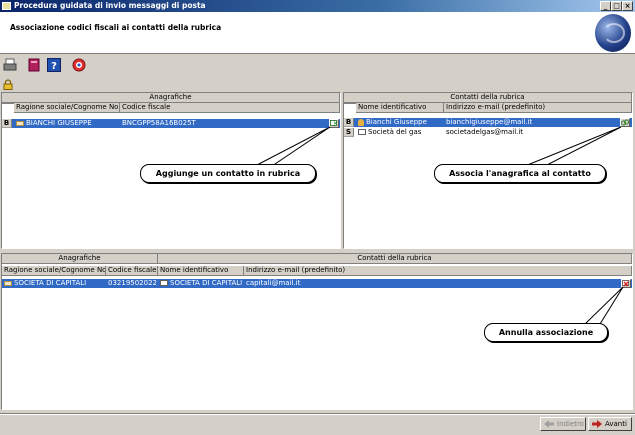 This screenshot has height=435, width=635. I want to click on callout-pointer-cancel, so click(603, 305).